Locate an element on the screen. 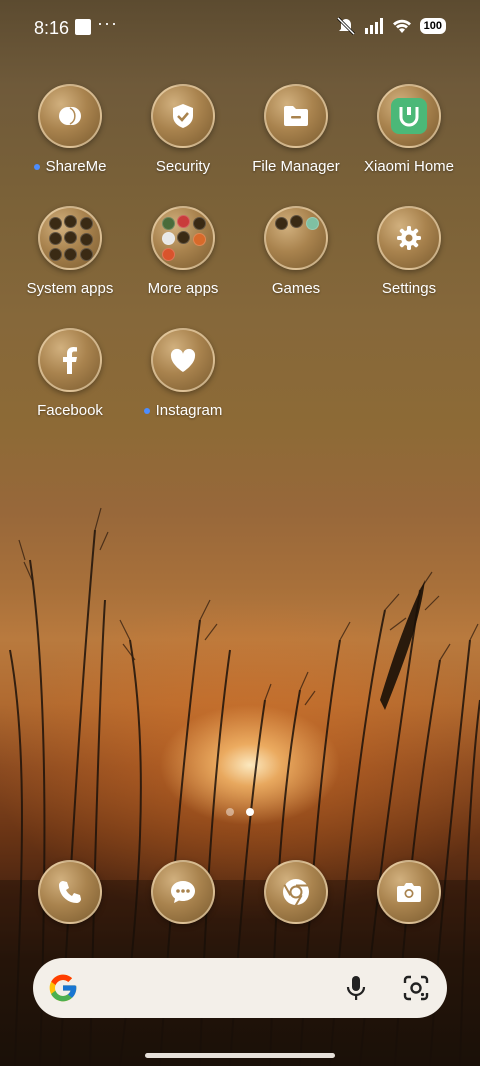 This screenshot has height=1066, width=480. chrome-icon is located at coordinates (296, 892).